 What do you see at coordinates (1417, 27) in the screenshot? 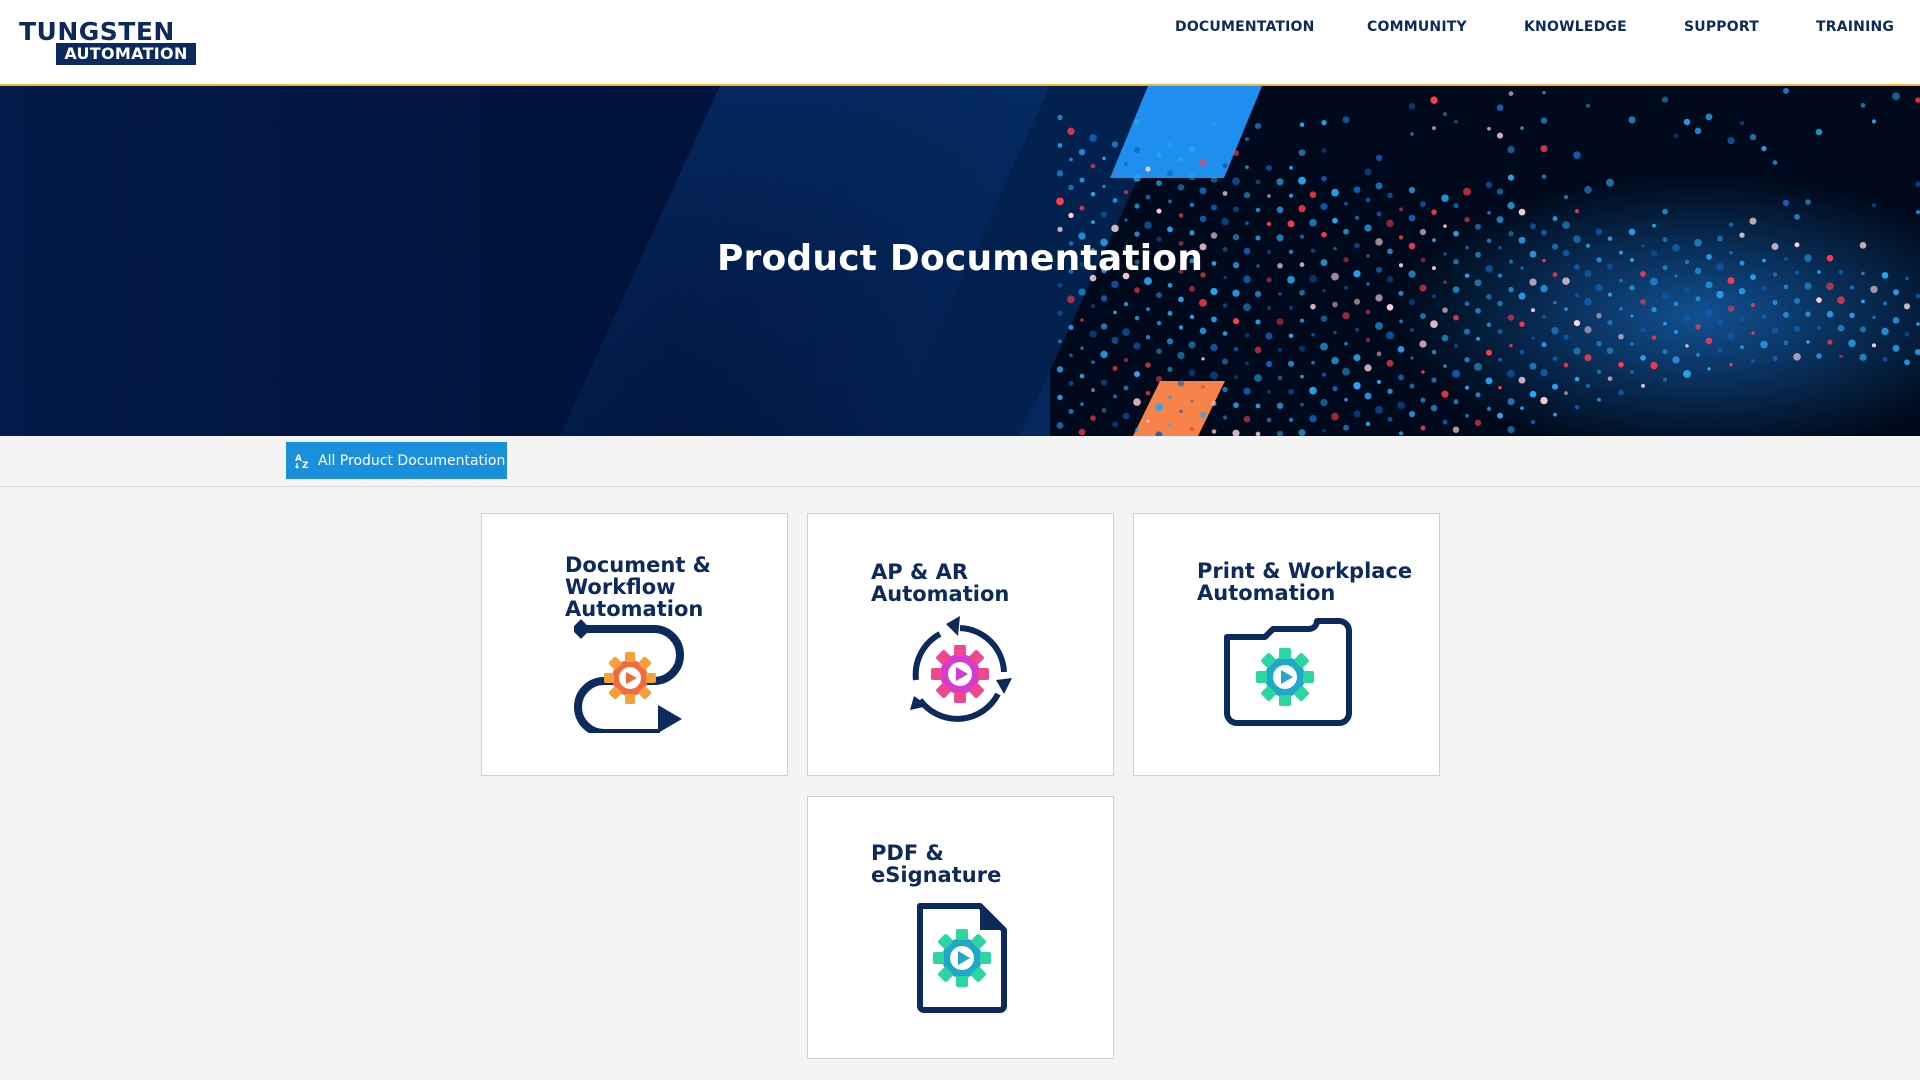
I see `nav-community: COMMUNITY` at bounding box center [1417, 27].